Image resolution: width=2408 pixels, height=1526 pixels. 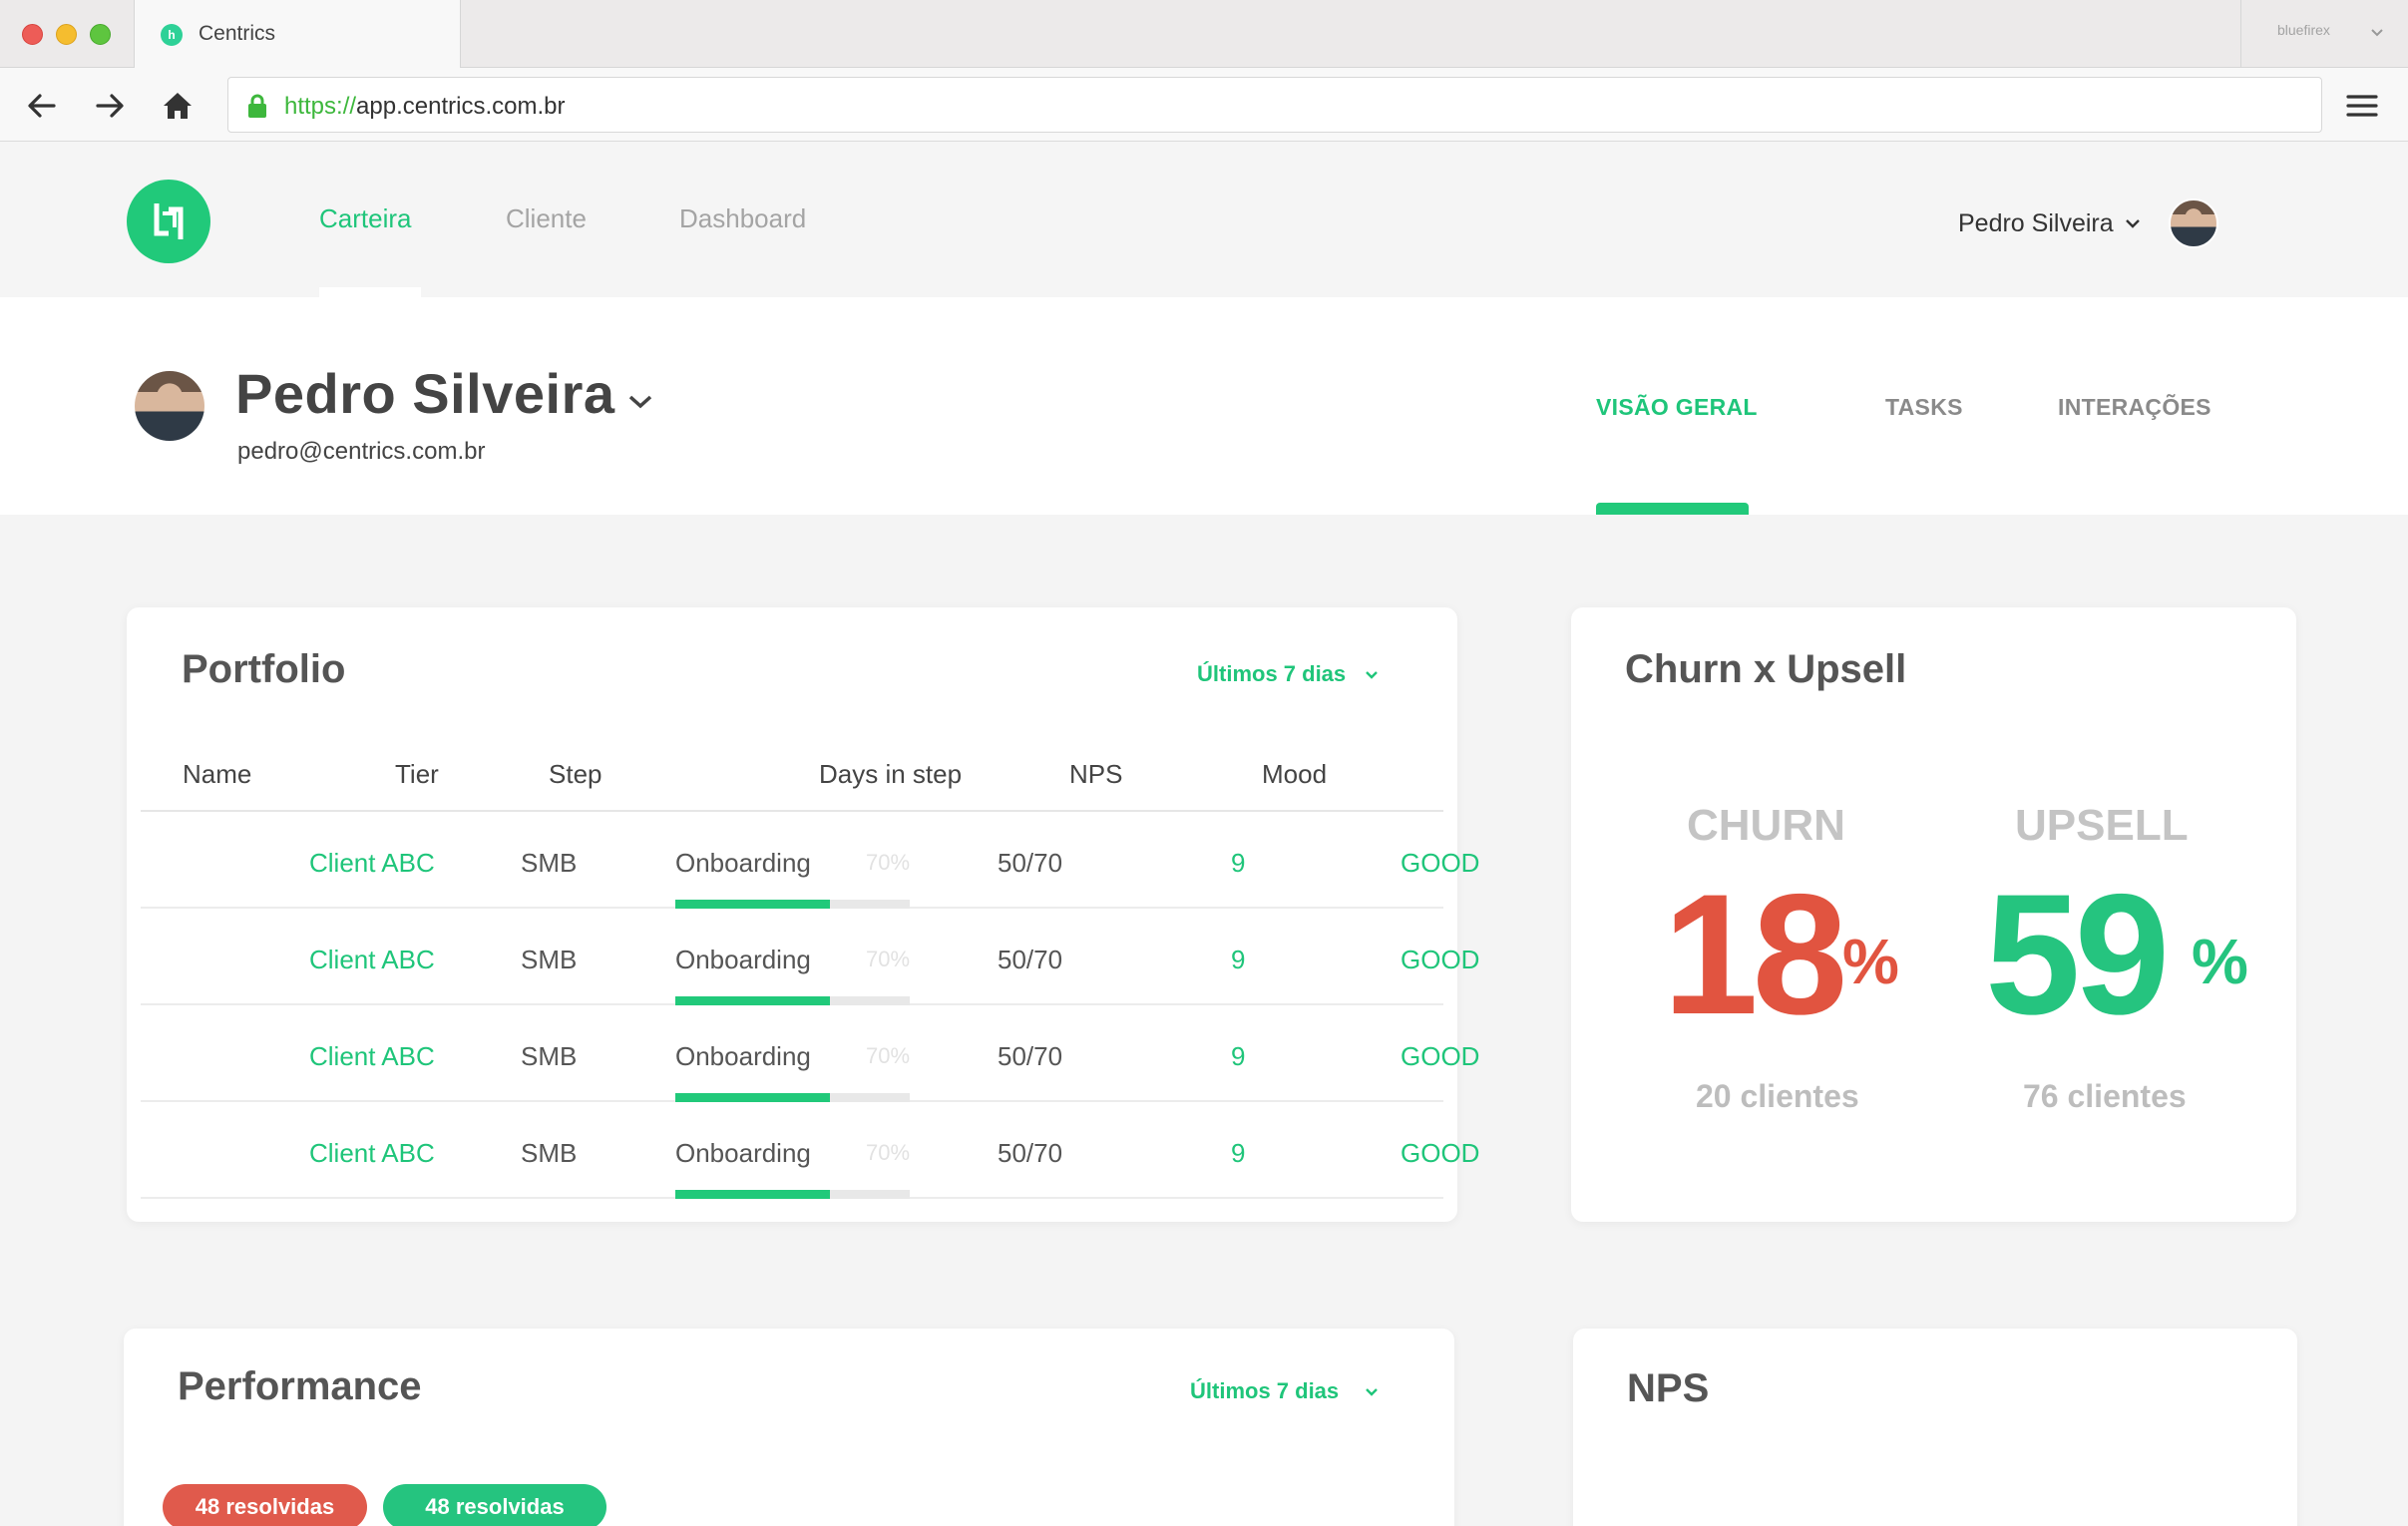 What do you see at coordinates (170, 406) in the screenshot?
I see `profile-avatar` at bounding box center [170, 406].